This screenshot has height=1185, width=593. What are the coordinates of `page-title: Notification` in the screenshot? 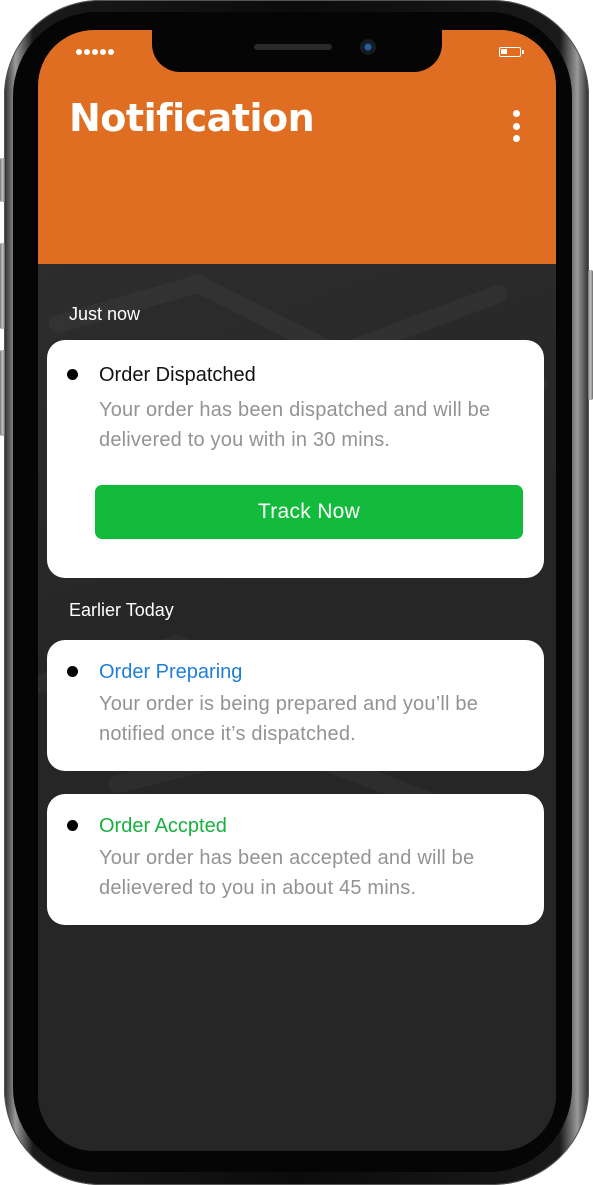 It's located at (192, 118).